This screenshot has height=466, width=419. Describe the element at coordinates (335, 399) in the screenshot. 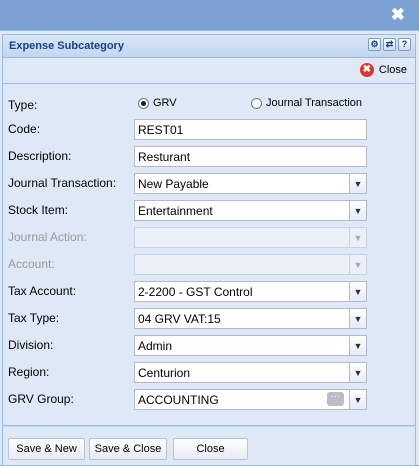

I see `ellipsis-icon: ···` at that location.